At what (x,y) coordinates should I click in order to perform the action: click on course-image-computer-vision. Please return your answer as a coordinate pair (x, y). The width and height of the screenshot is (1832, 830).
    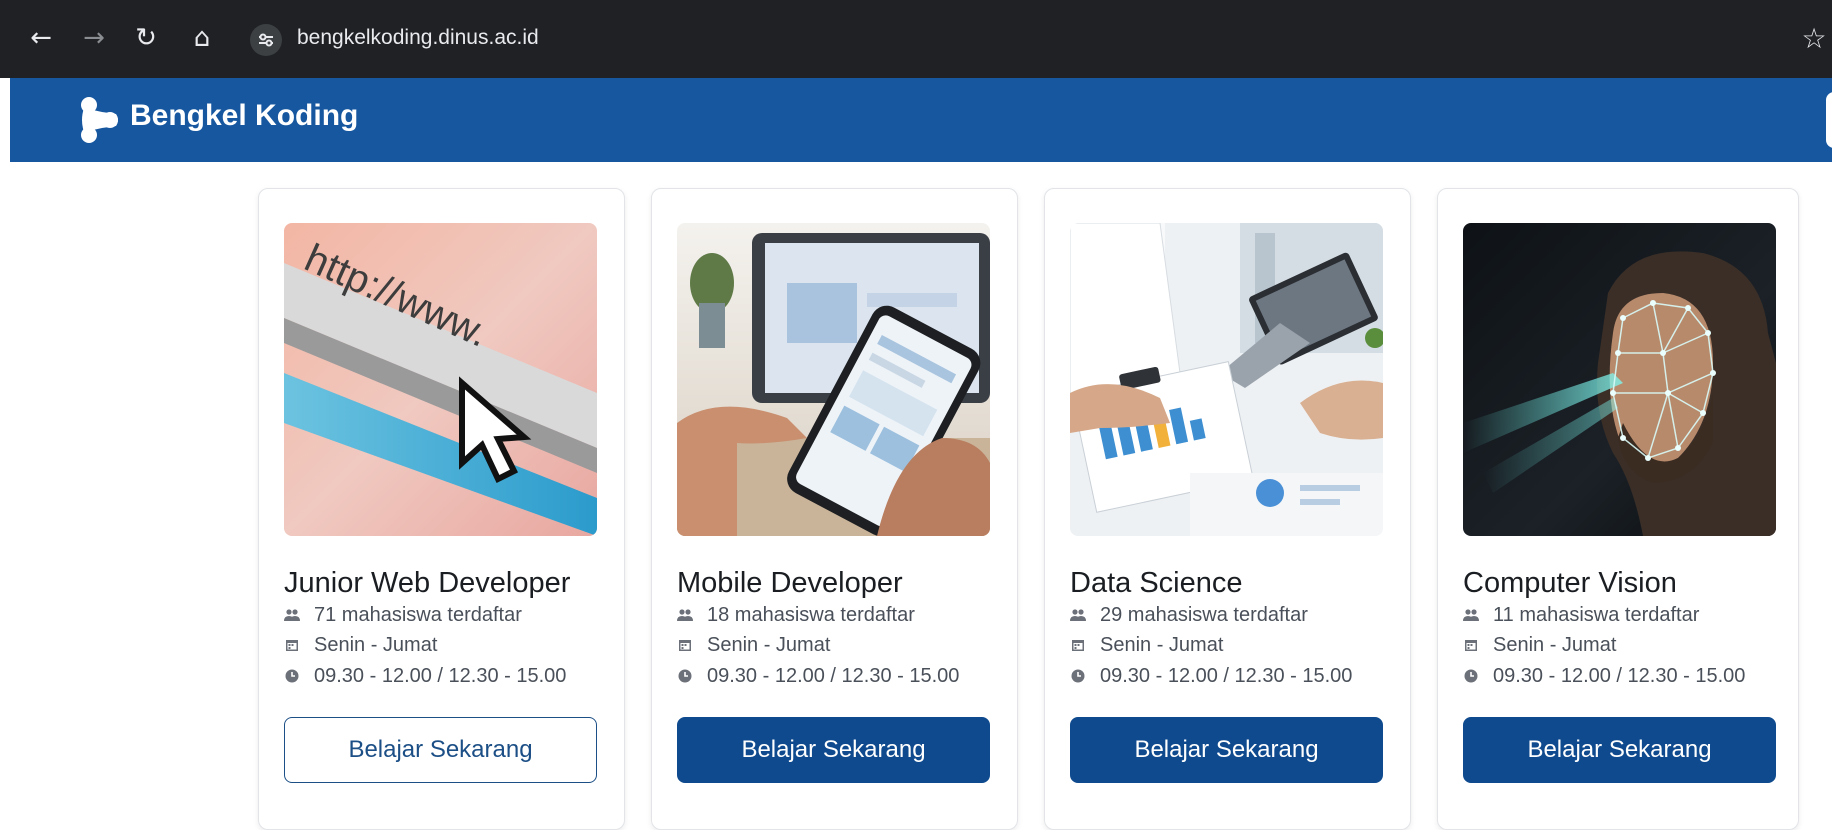
    Looking at the image, I should click on (1619, 379).